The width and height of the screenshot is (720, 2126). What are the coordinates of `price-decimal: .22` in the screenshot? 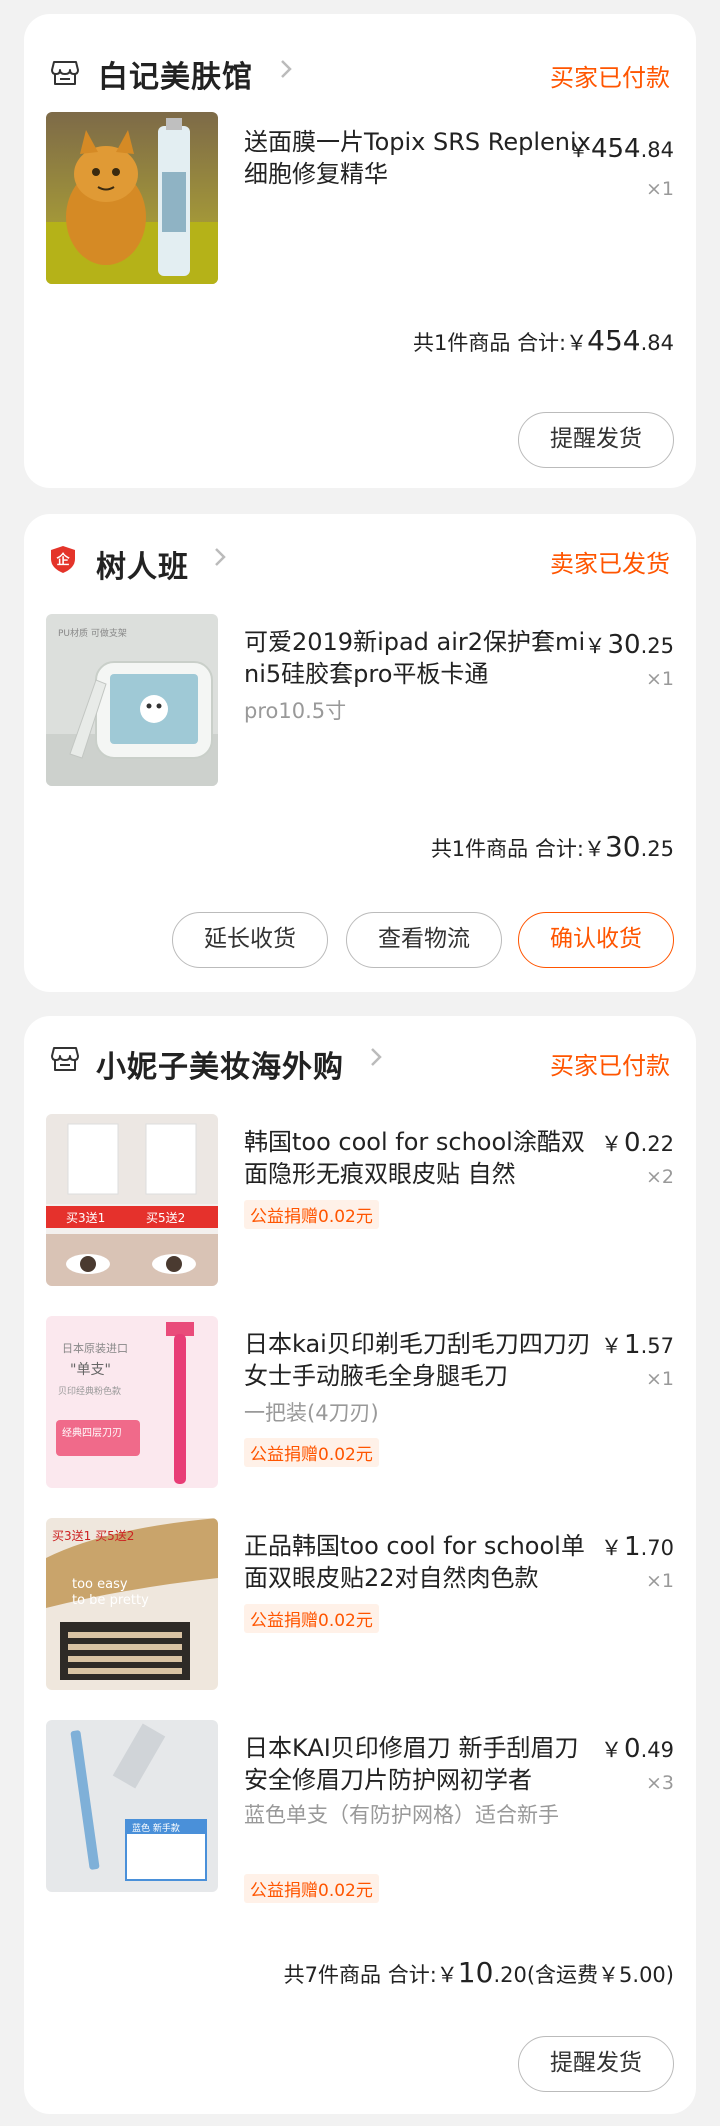 It's located at (657, 1144).